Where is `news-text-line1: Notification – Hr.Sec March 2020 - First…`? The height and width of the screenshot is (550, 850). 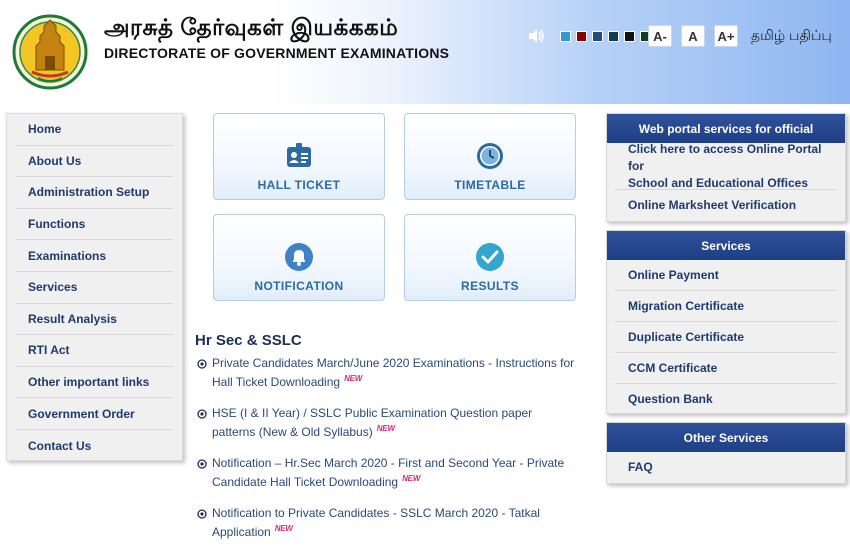 news-text-line1: Notification – Hr.Sec March 2020 - First… is located at coordinates (388, 463).